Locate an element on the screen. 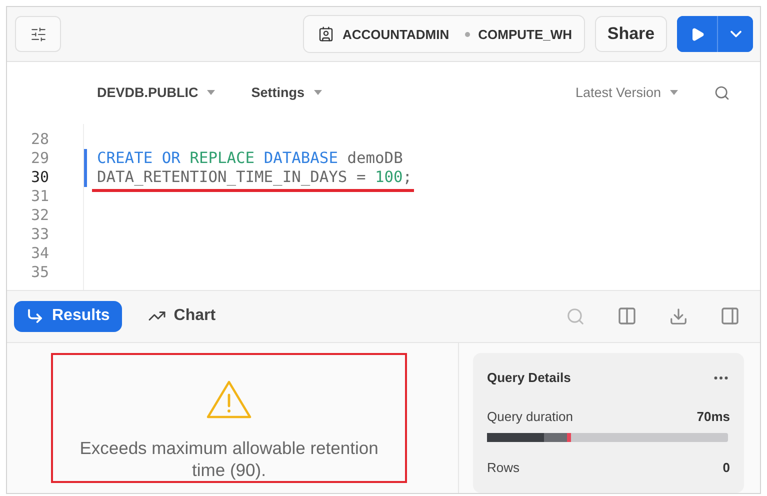  results-tab: Results is located at coordinates (68, 316).